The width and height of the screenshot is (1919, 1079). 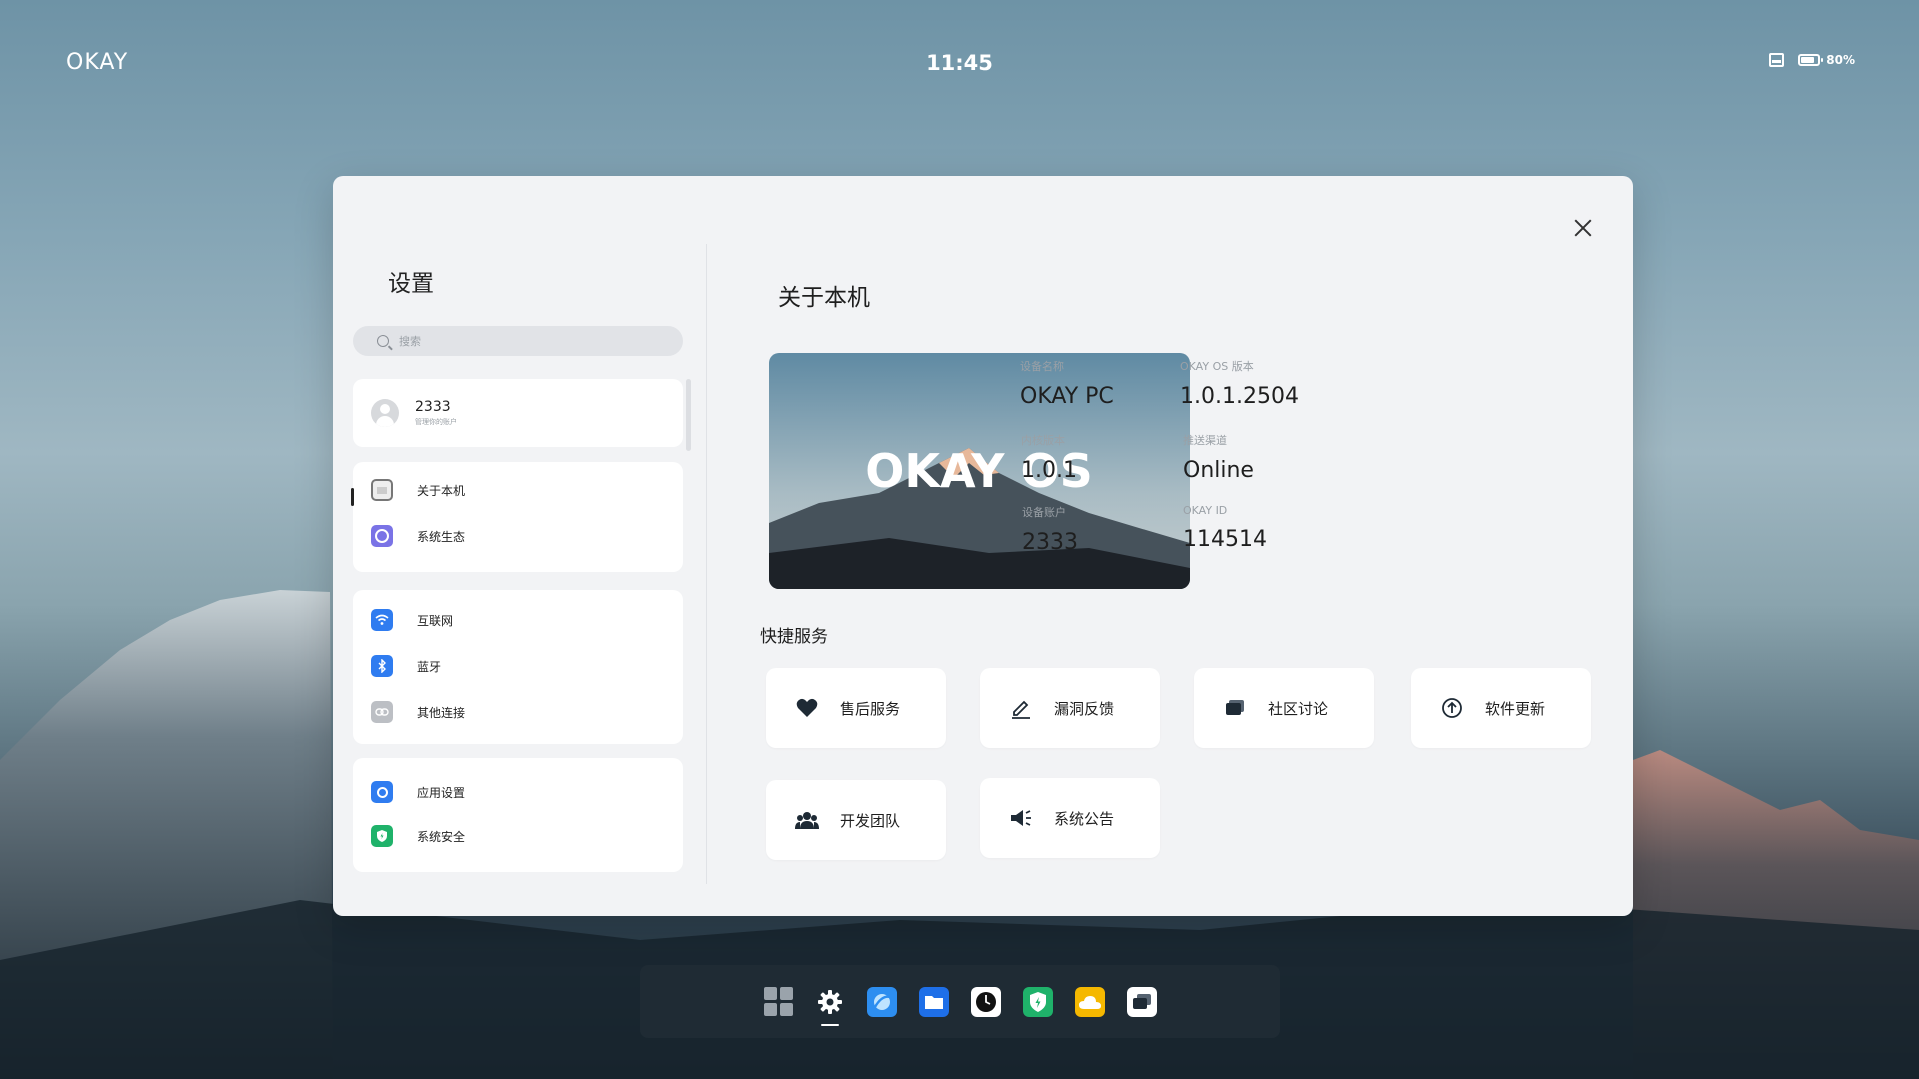 What do you see at coordinates (1021, 708) in the screenshot?
I see `edit-icon` at bounding box center [1021, 708].